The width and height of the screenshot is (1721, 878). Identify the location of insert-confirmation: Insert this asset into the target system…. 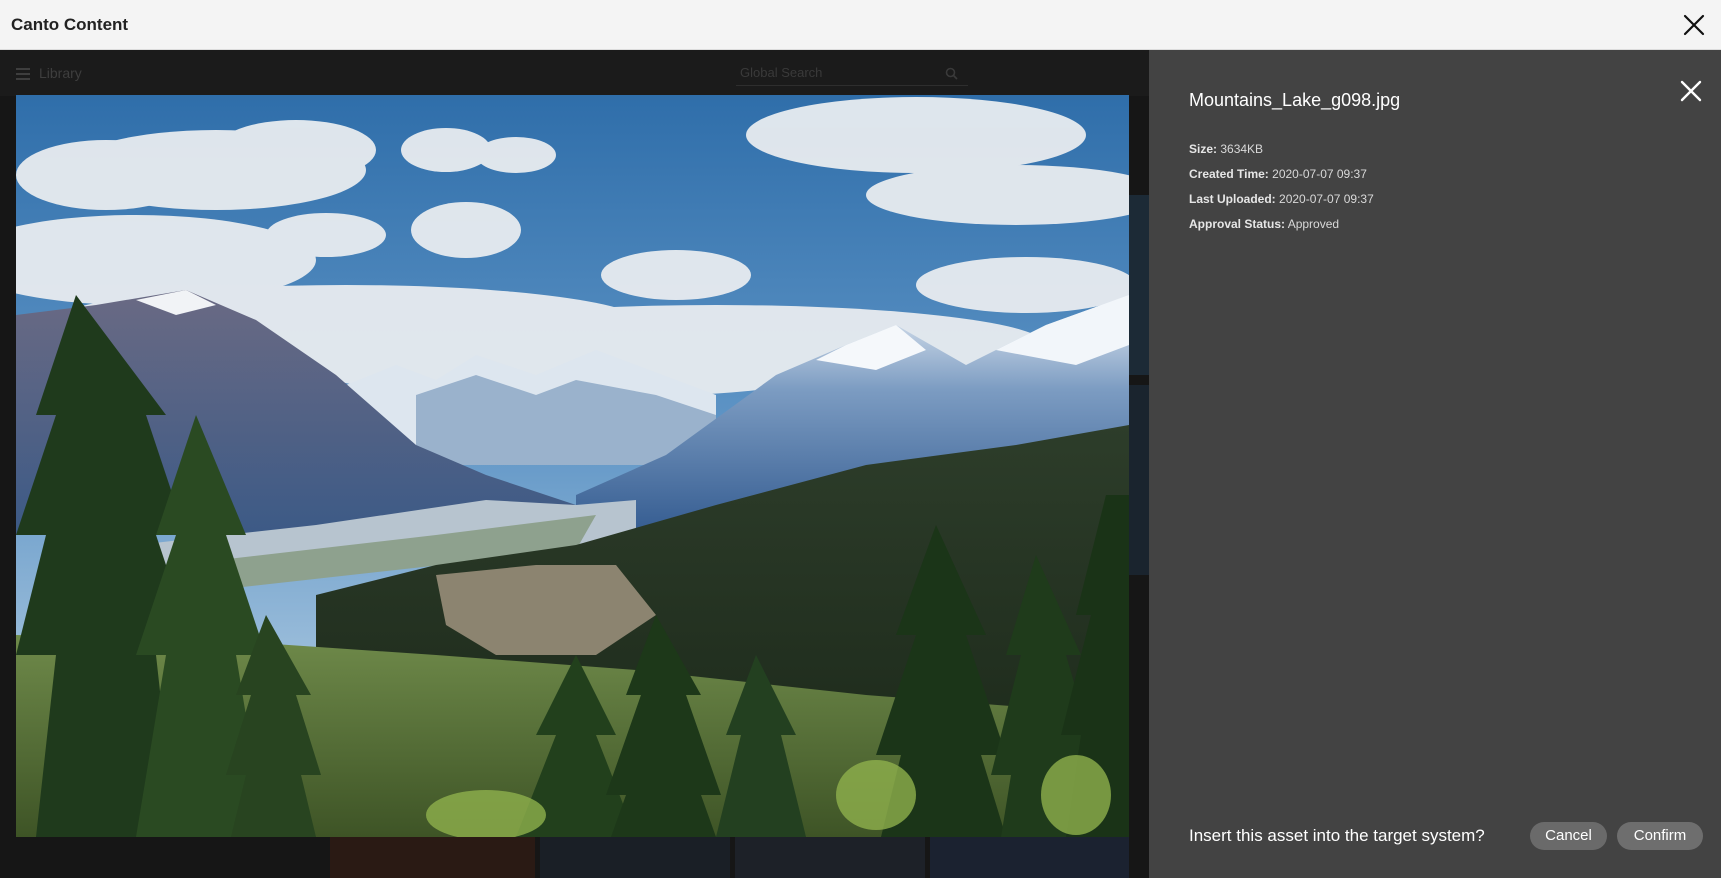
(1446, 835).